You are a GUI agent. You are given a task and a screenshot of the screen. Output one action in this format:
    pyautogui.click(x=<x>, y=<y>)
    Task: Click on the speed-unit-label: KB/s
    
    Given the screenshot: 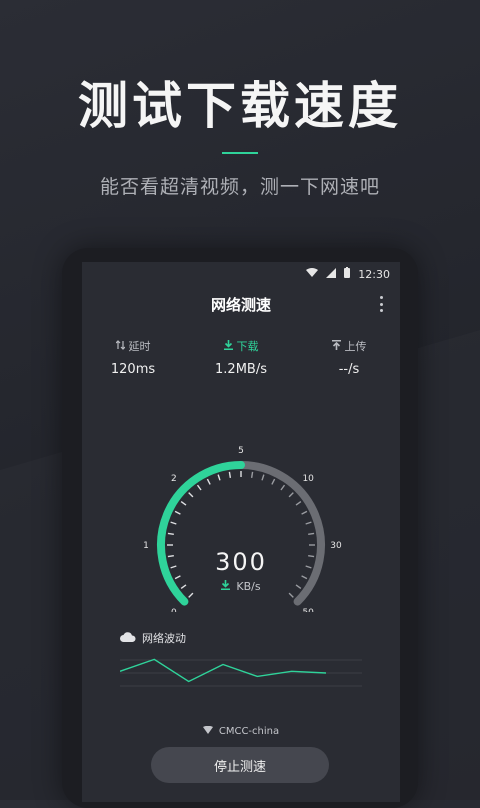 What is the action you would take?
    pyautogui.click(x=248, y=586)
    